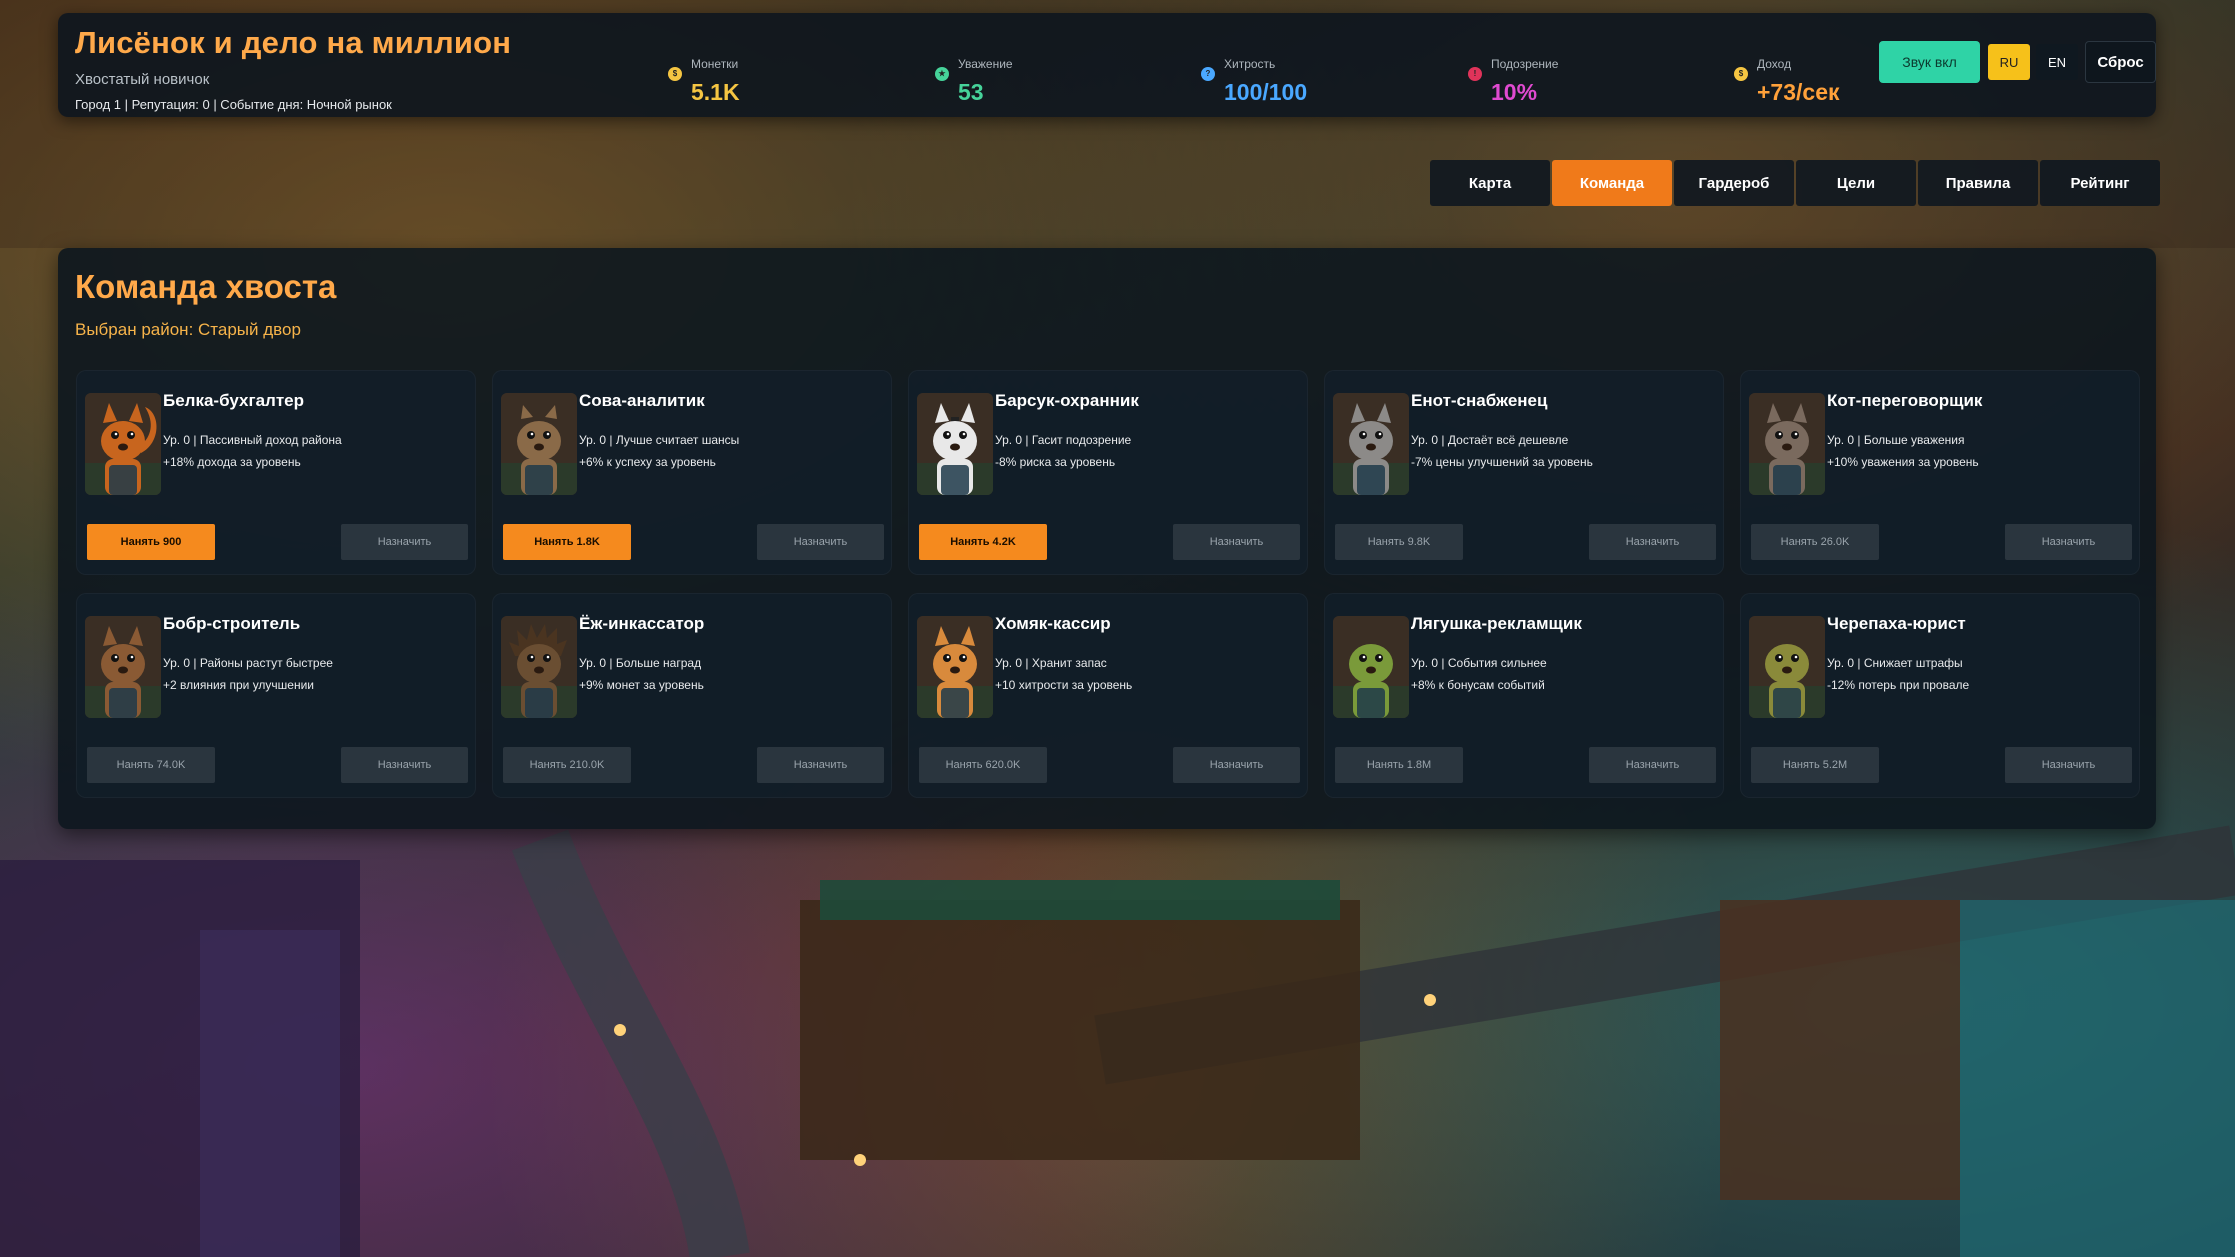 This screenshot has height=1257, width=2235. Describe the element at coordinates (539, 667) in the screenshot. I see `hedgehog-avatar-icon` at that location.